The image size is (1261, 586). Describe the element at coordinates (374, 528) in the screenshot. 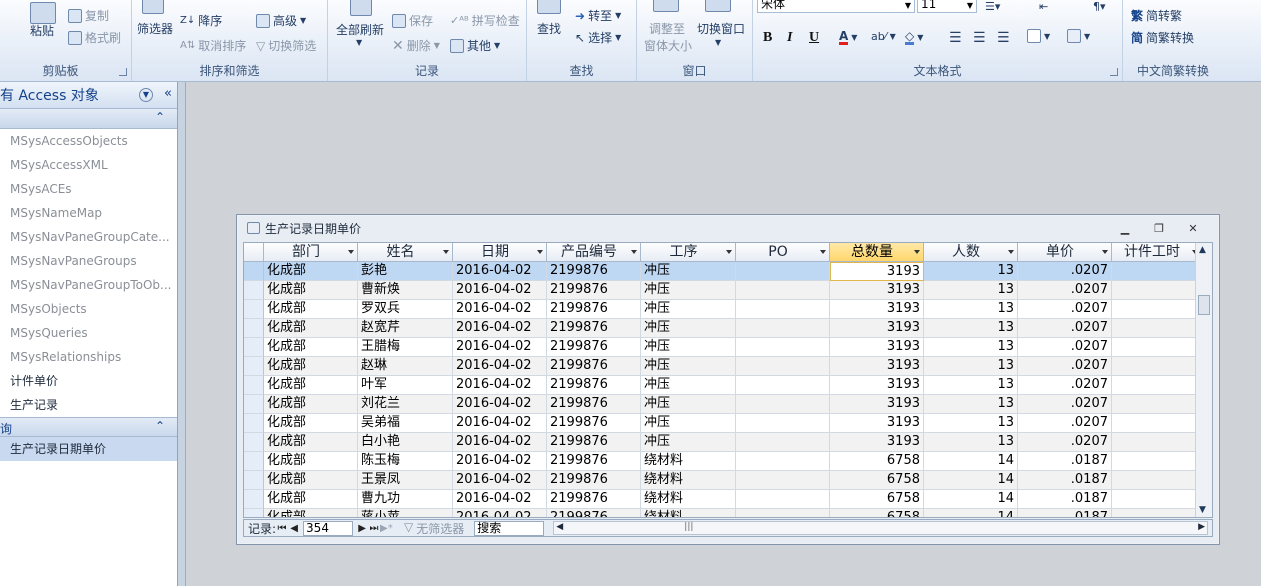

I see `last-record-icon: ⏭` at that location.